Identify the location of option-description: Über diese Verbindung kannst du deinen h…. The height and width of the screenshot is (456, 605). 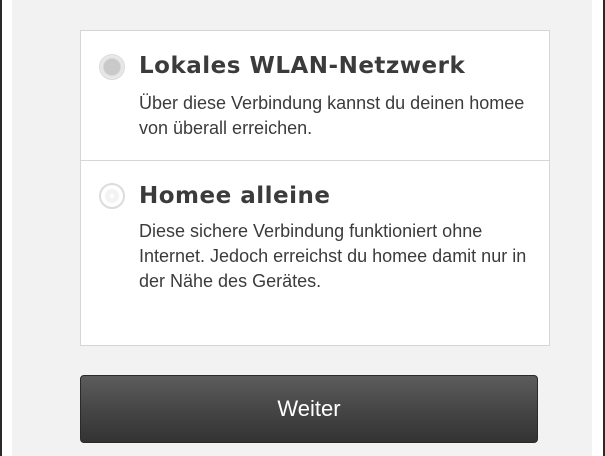
(332, 115).